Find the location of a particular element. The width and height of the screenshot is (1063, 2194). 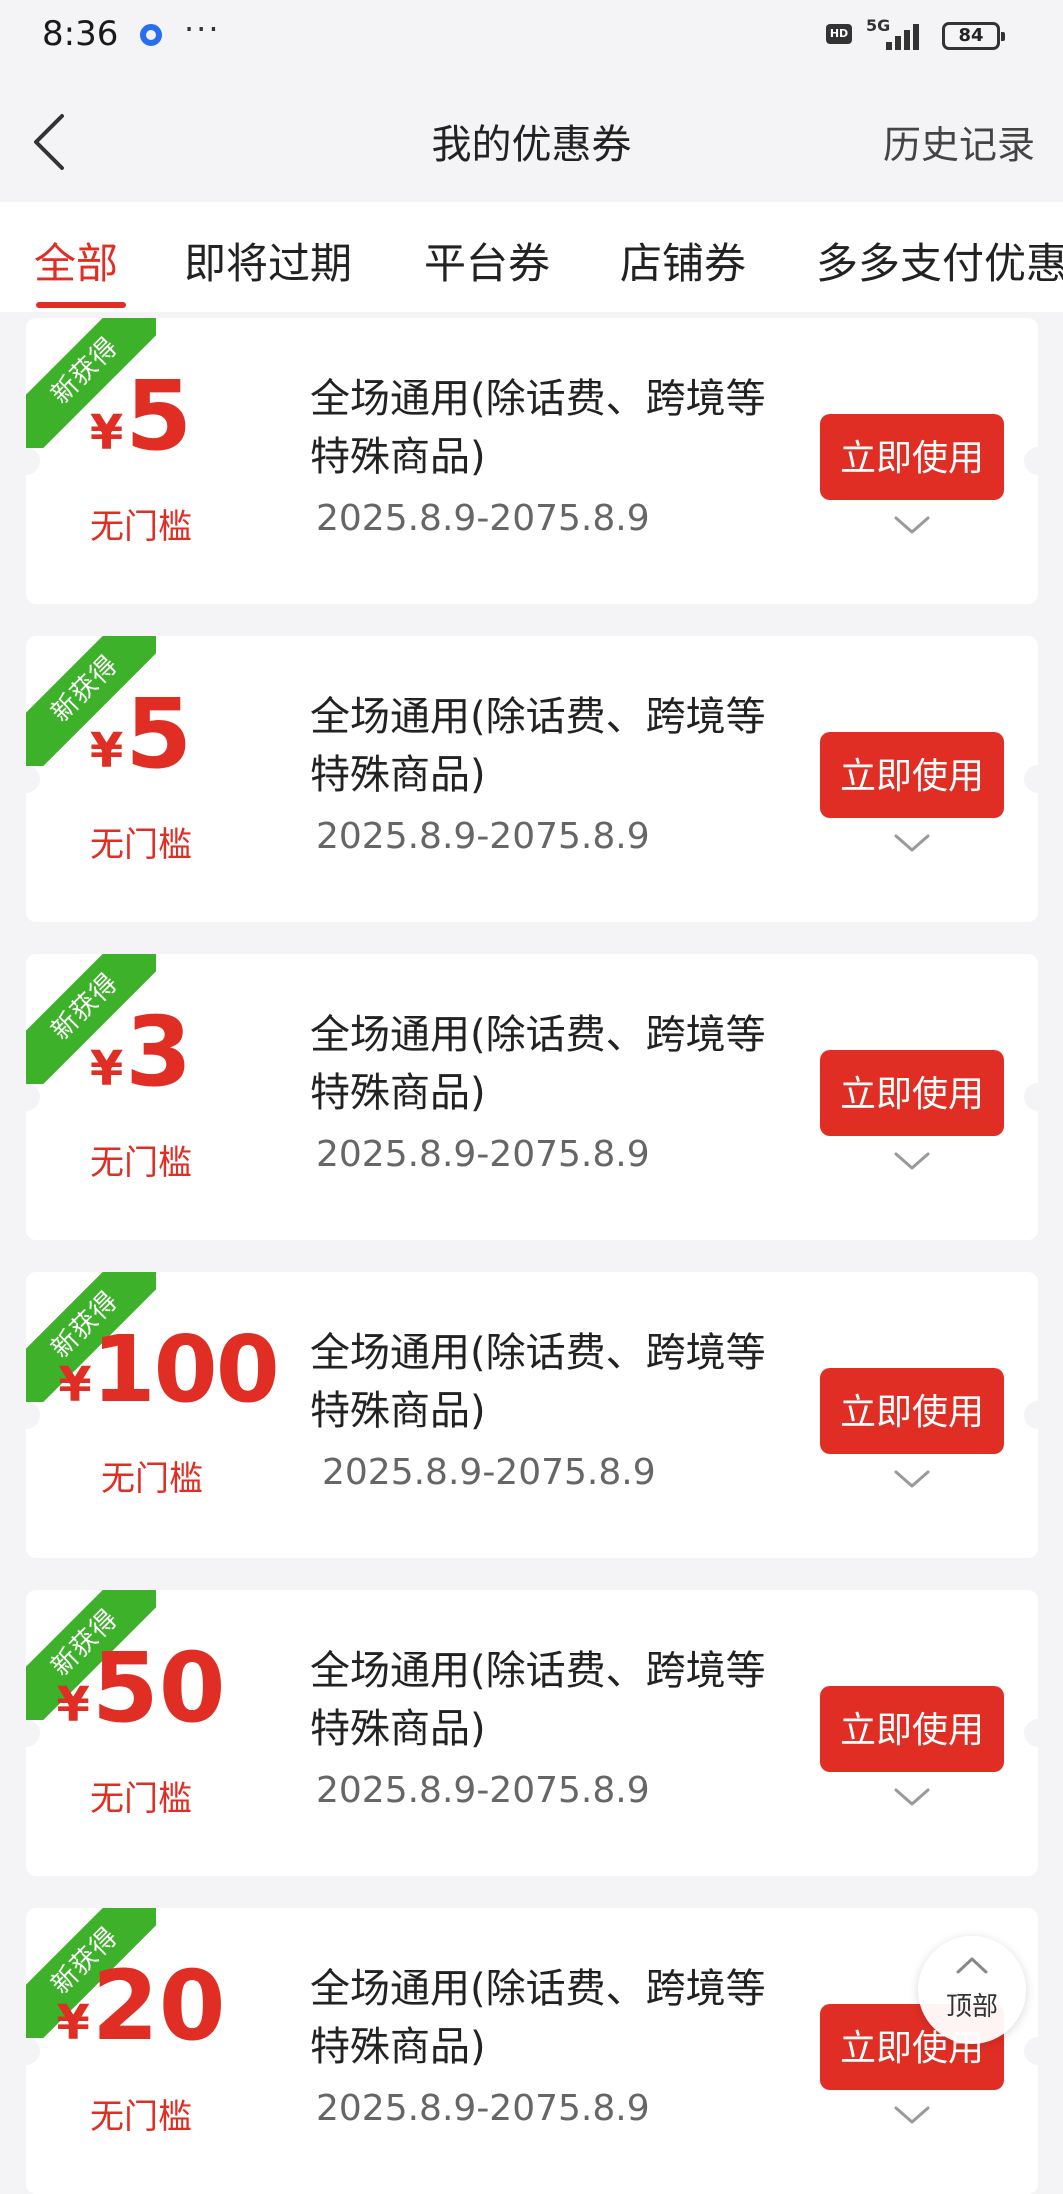

tab-platform: 平台券 is located at coordinates (487, 260).